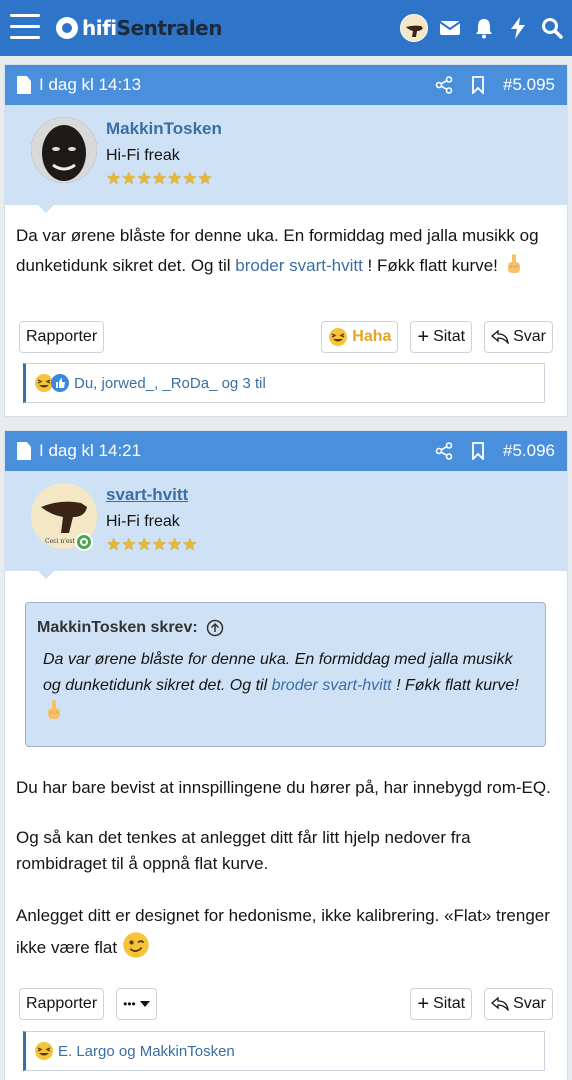 The image size is (572, 1080). Describe the element at coordinates (432, 265) in the screenshot. I see `post-text-end: ! Føkk flatt kurve!` at that location.